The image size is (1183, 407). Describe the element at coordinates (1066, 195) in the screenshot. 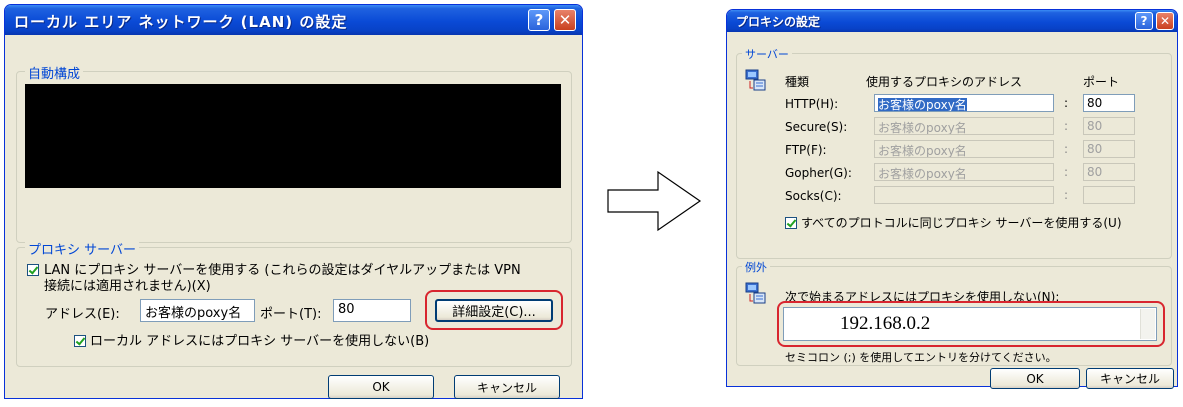

I see `socks-colon: :` at that location.